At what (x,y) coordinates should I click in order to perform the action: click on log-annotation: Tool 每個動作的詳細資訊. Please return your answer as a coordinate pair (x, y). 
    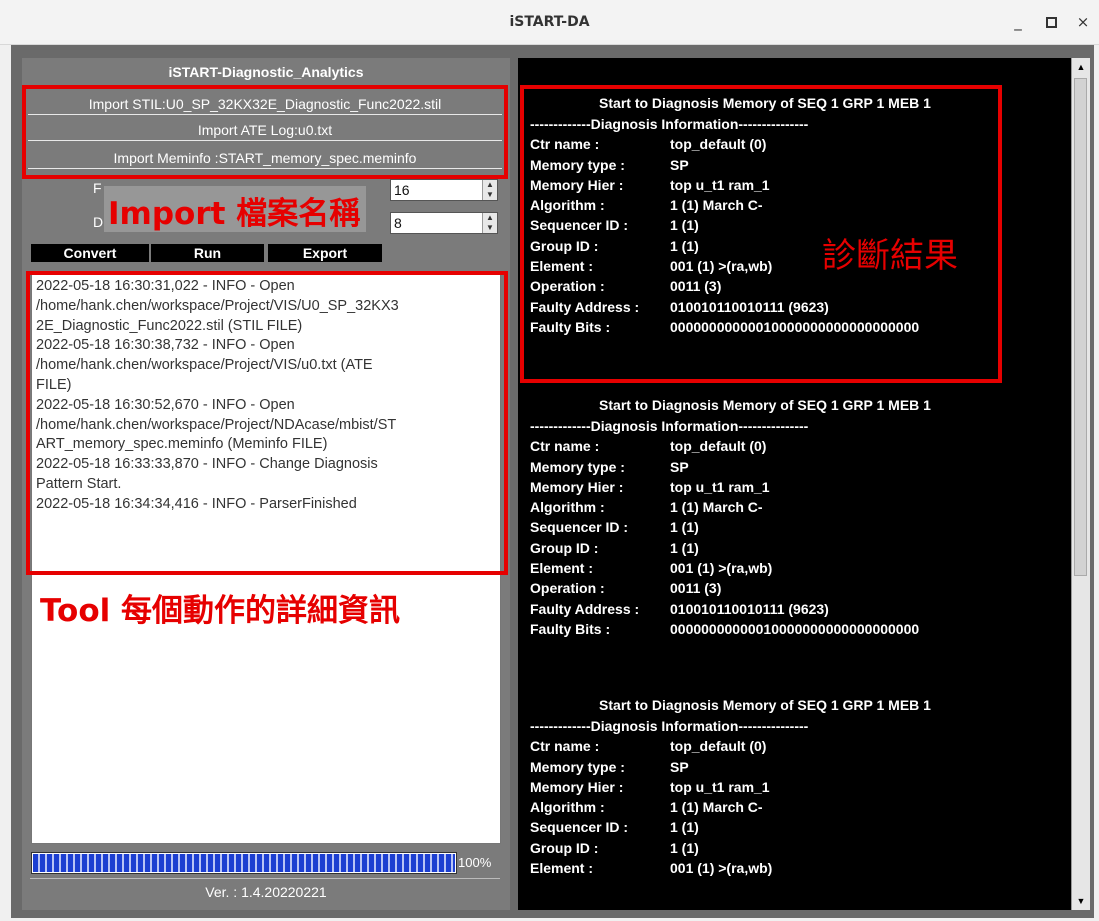
    Looking at the image, I should click on (220, 611).